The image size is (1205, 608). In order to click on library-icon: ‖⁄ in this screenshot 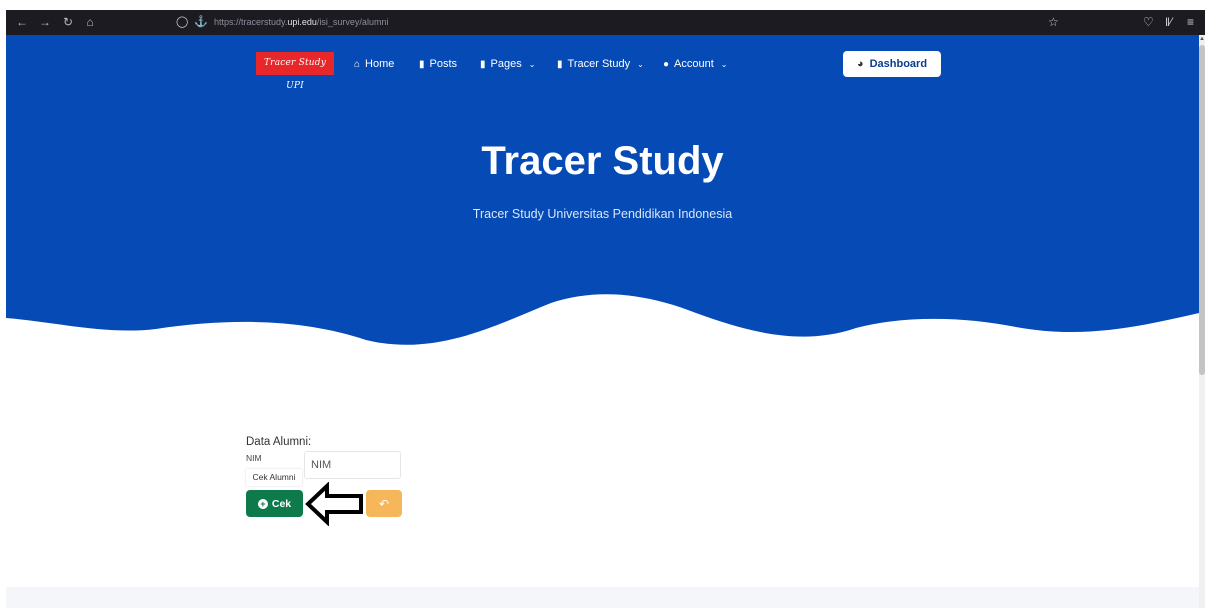, I will do `click(1168, 22)`.